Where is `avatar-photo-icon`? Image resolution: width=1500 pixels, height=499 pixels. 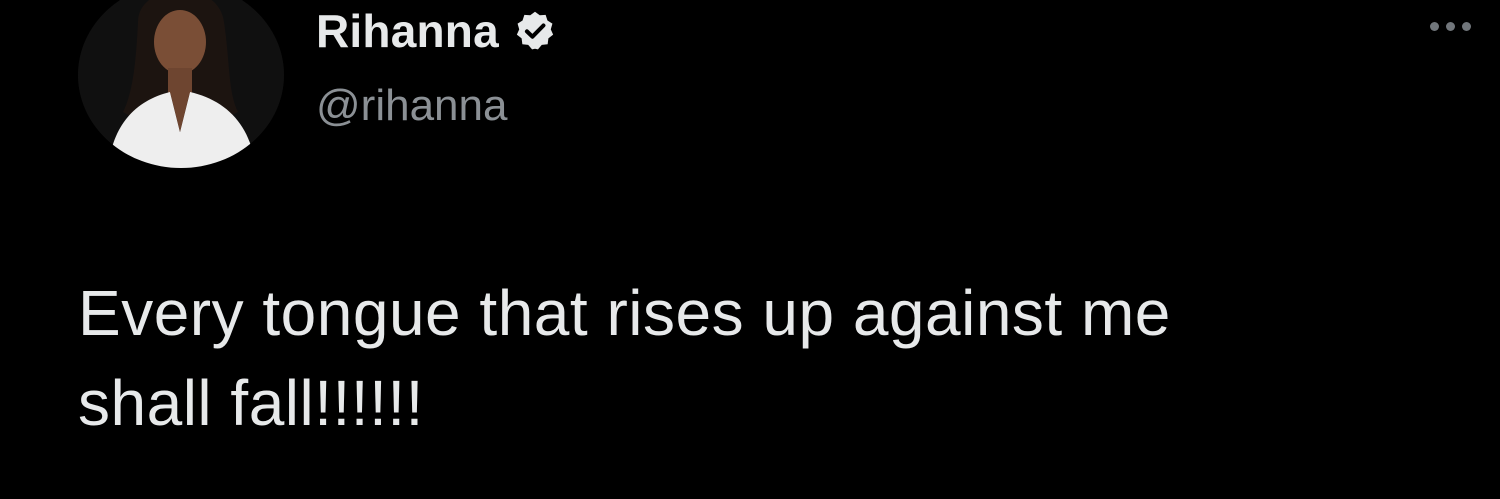
avatar-photo-icon is located at coordinates (181, 84).